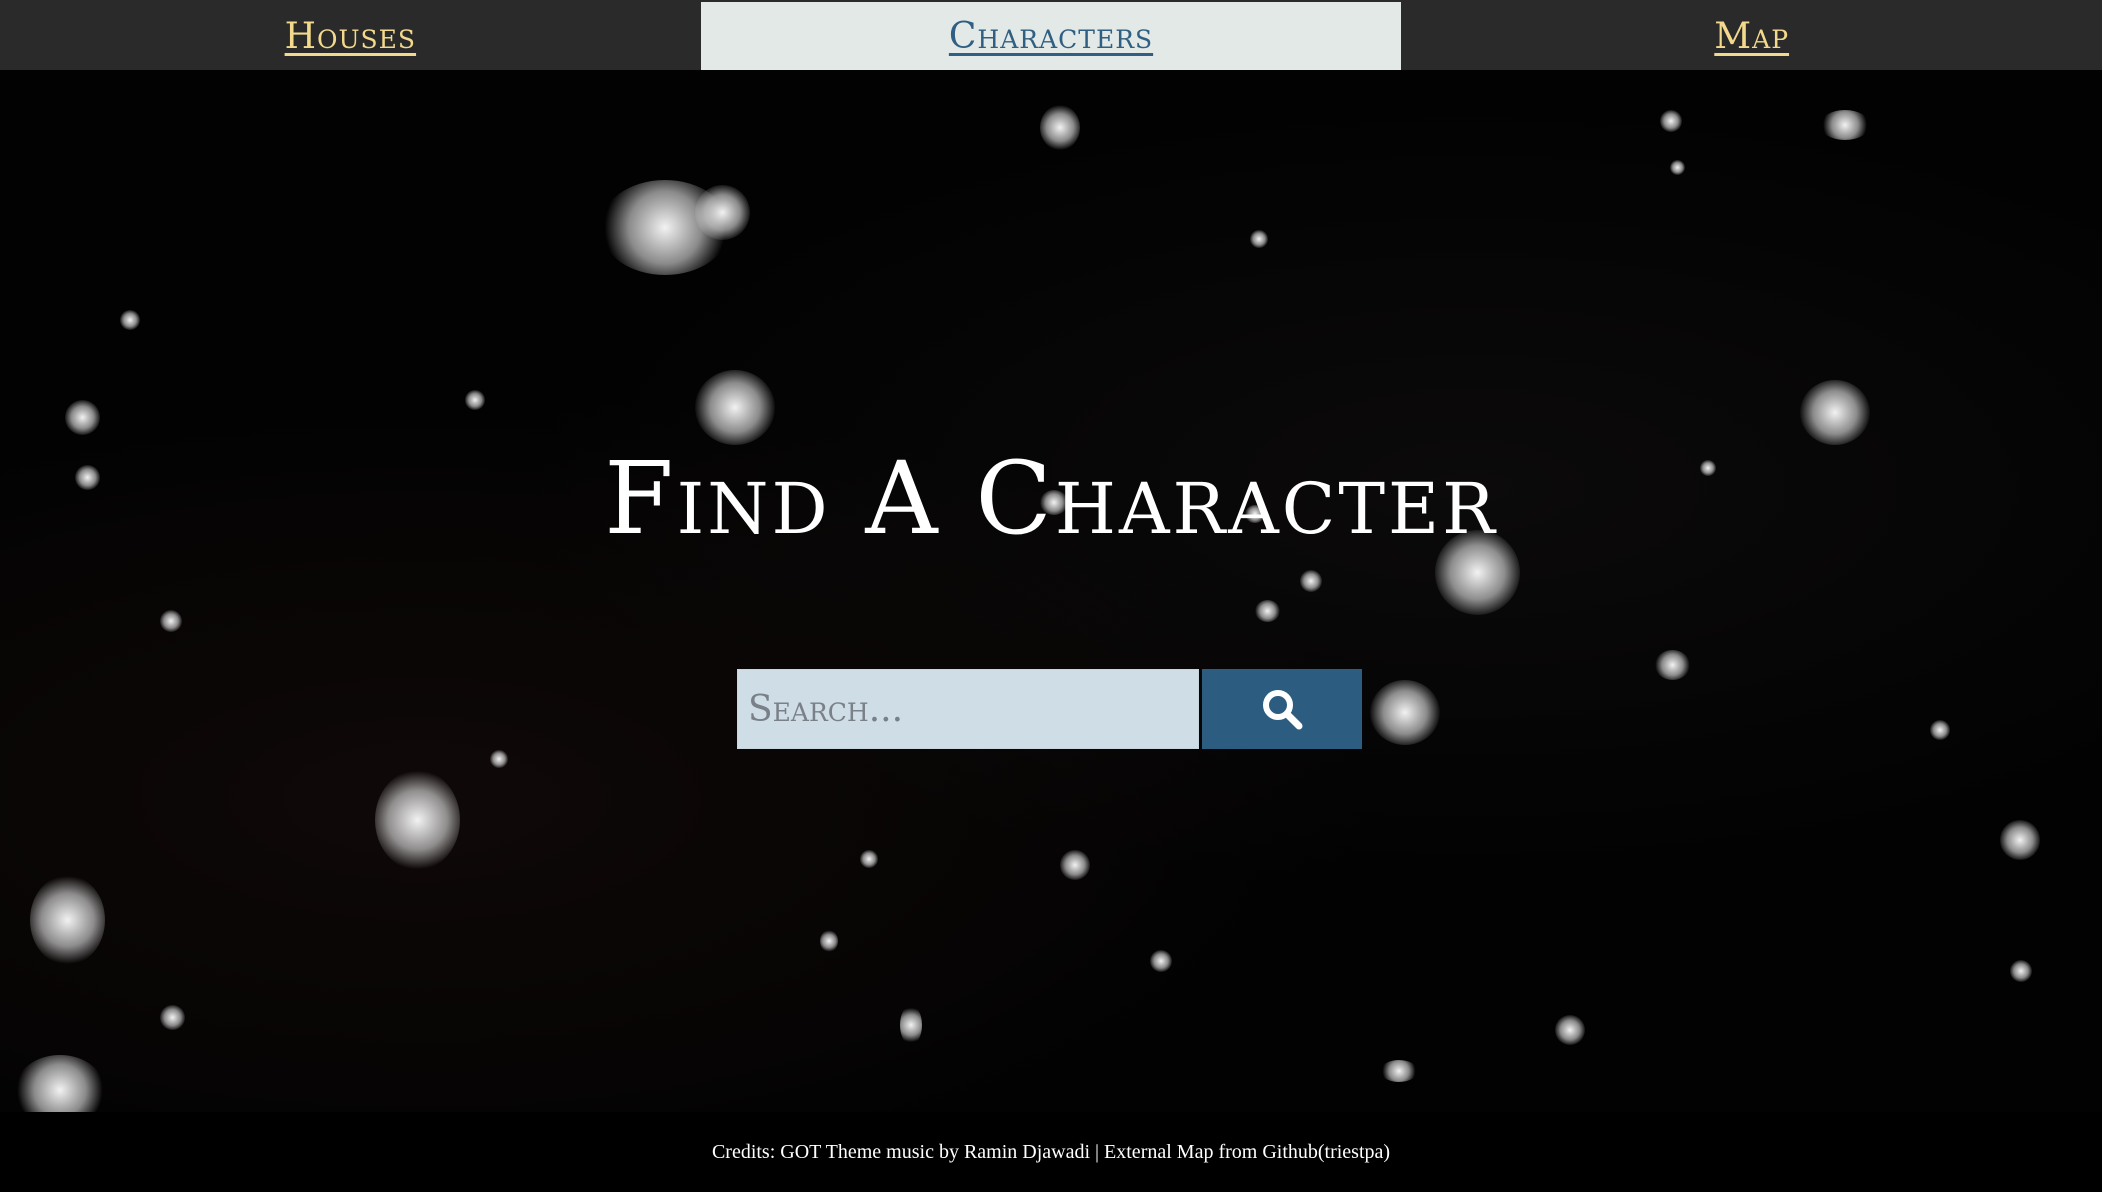  Describe the element at coordinates (1751, 36) in the screenshot. I see `nav-link-map: Map` at that location.